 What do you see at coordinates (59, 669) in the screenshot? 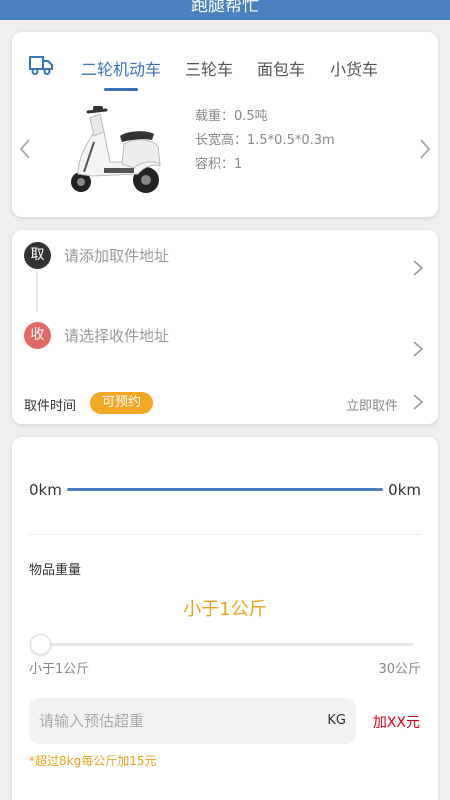
I see `weight-range-min: 小于1公斤` at bounding box center [59, 669].